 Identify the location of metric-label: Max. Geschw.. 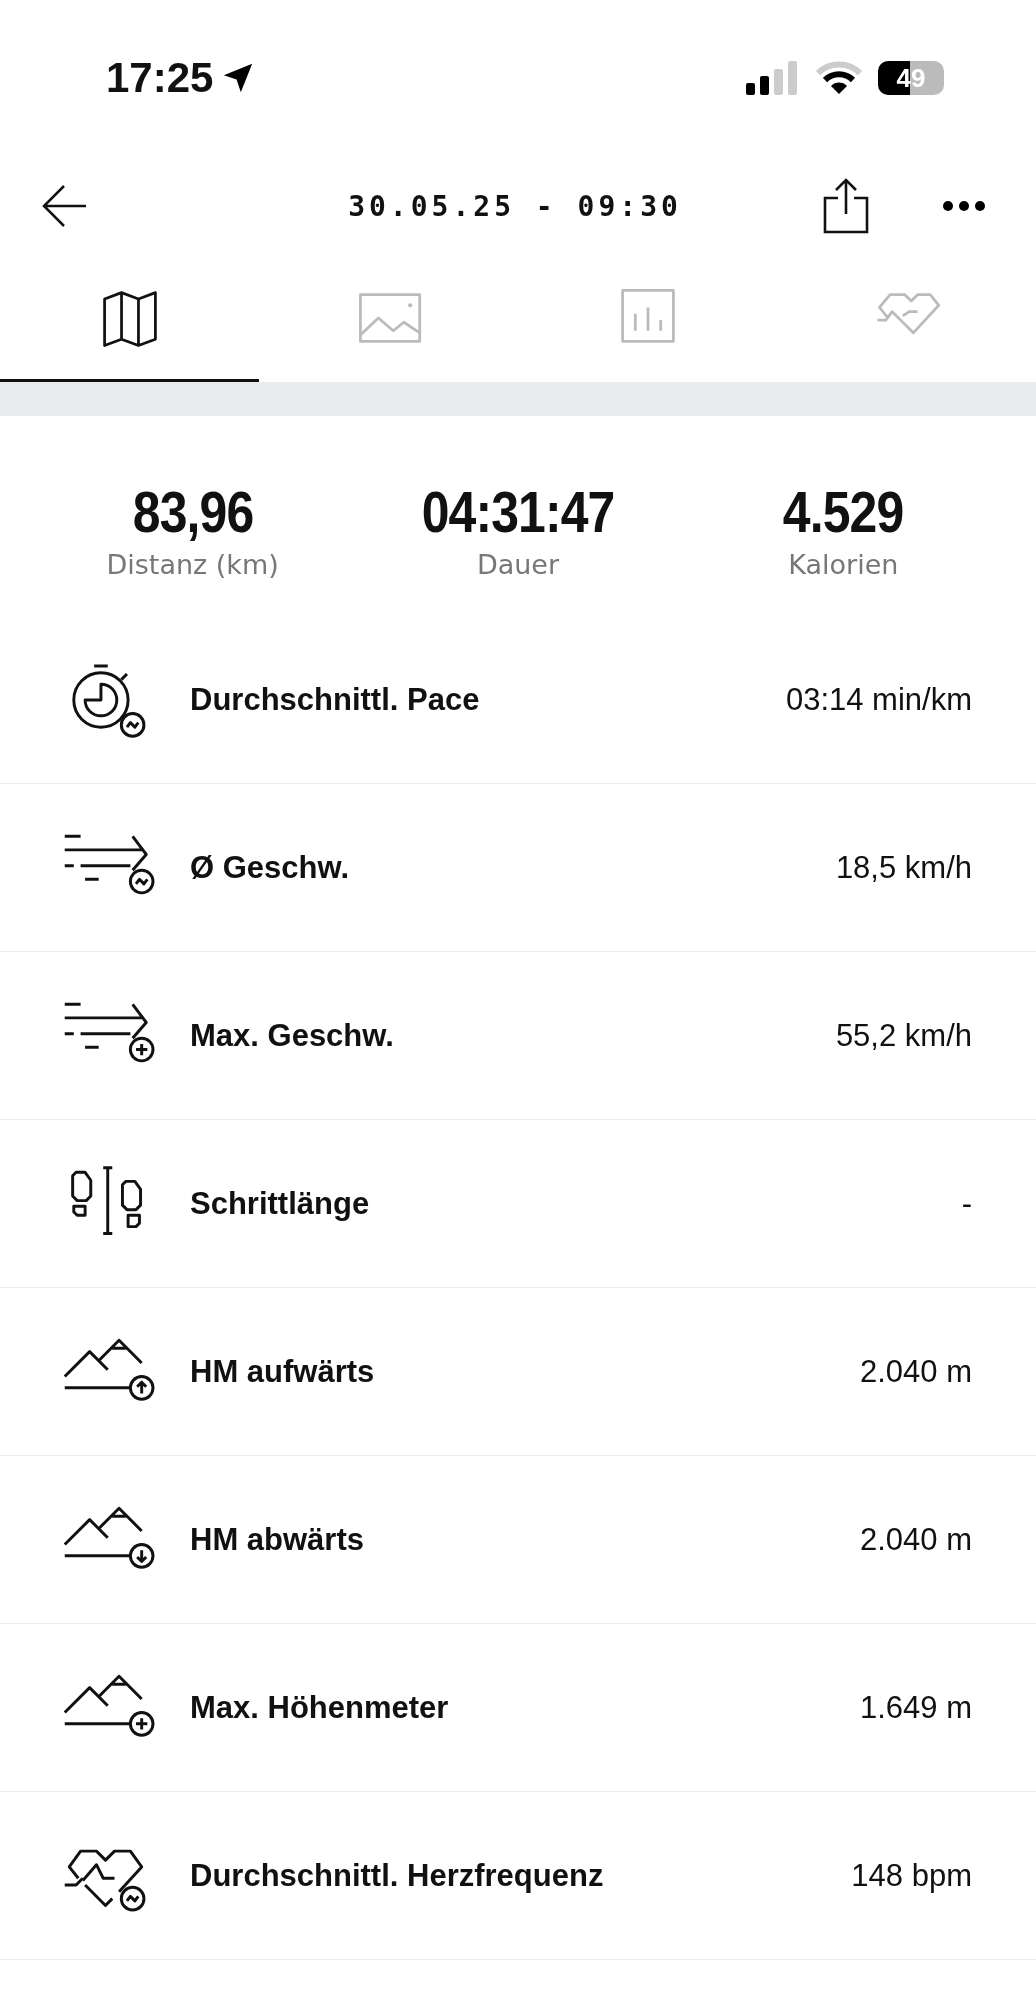
(292, 1035).